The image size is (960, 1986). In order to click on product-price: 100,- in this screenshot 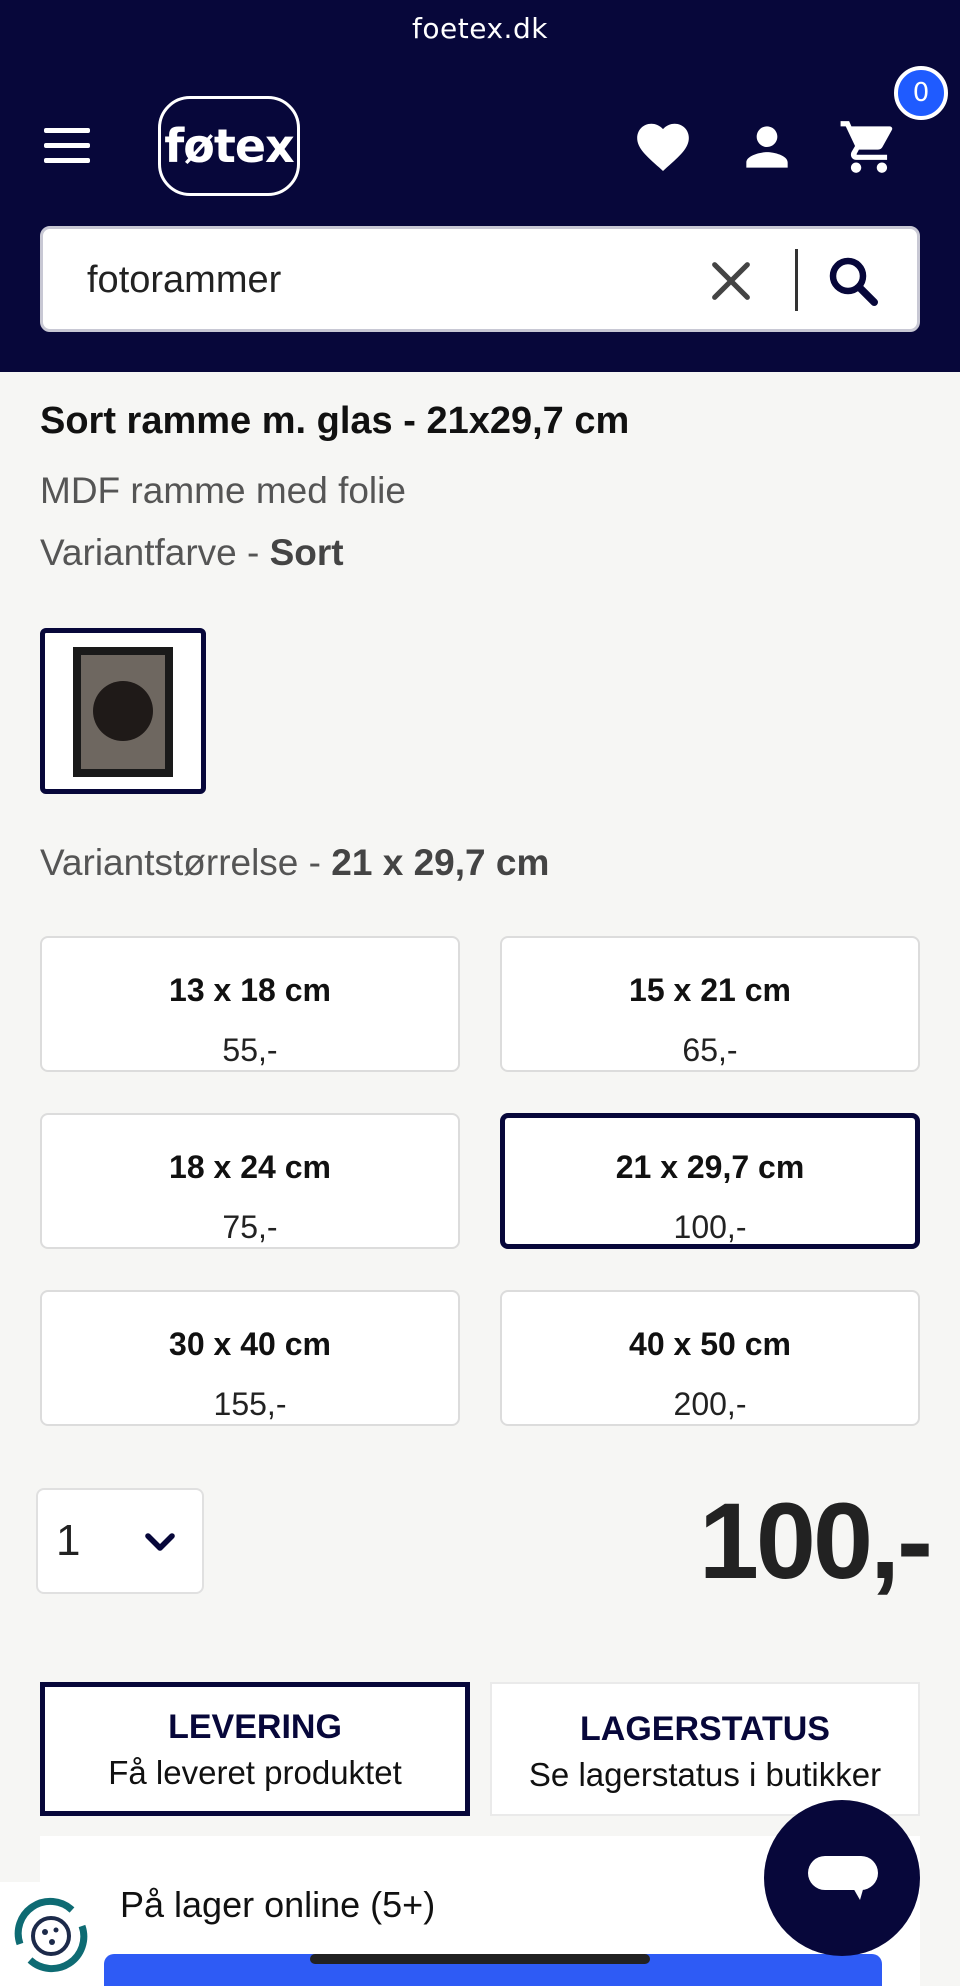, I will do `click(815, 1540)`.